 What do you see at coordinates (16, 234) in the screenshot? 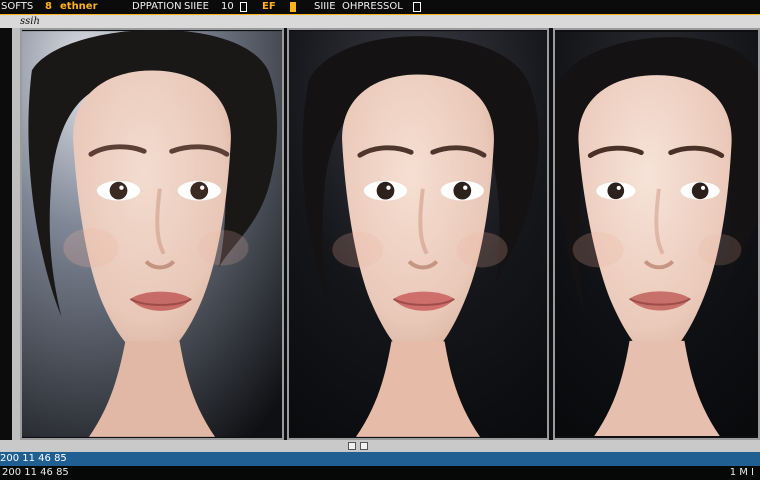
I see `left-rail-line` at bounding box center [16, 234].